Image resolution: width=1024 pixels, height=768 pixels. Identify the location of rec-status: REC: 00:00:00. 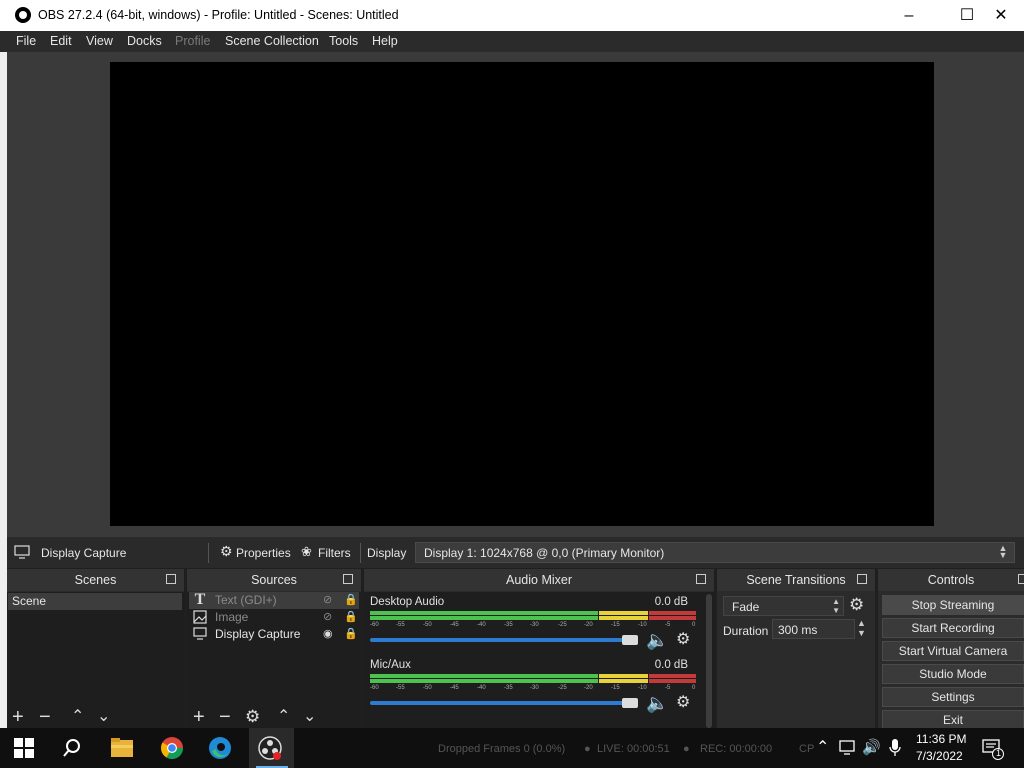
(736, 749).